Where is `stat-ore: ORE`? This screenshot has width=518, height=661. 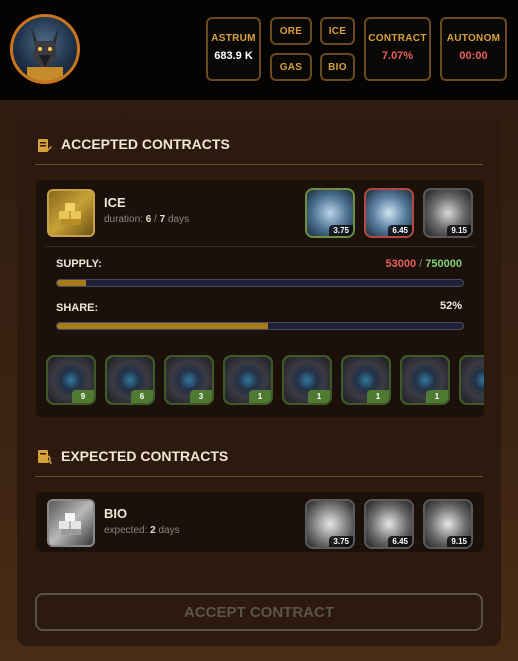
stat-ore: ORE is located at coordinates (291, 31).